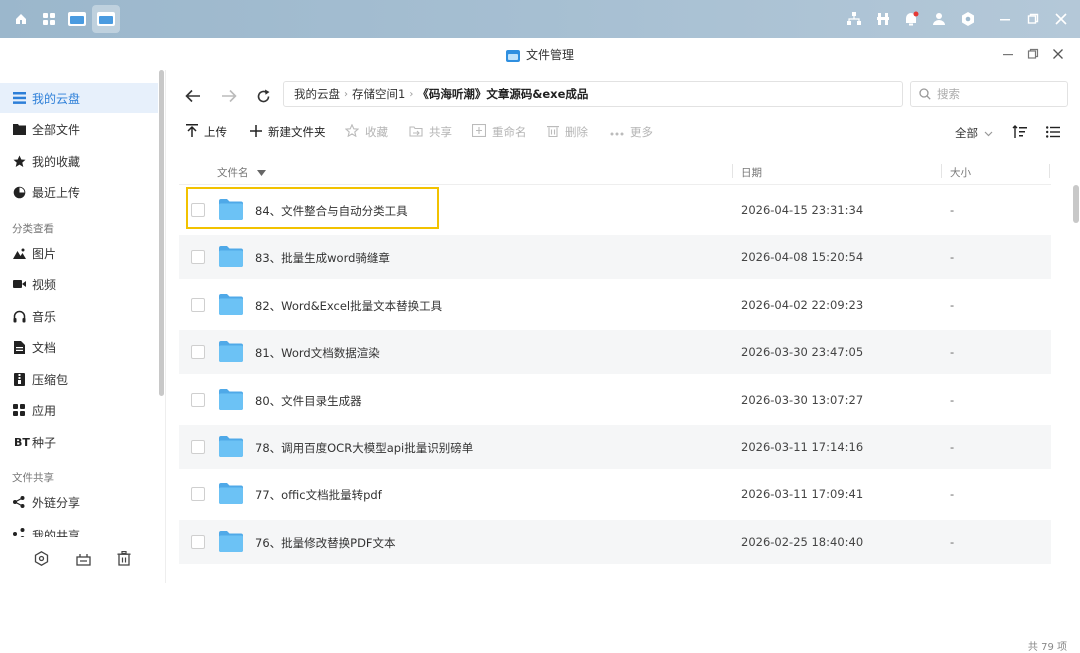  I want to click on apps-grid-icon, so click(49, 19).